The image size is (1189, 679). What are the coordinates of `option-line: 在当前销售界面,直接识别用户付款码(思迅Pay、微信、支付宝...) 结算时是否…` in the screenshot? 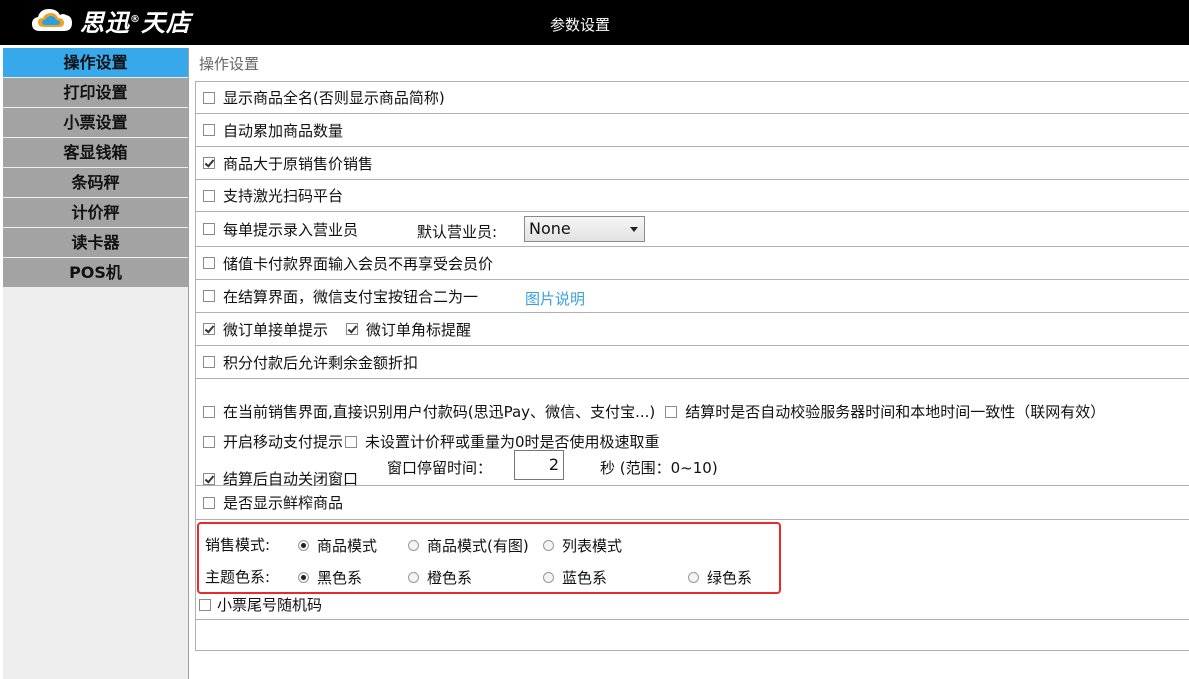 It's located at (654, 411).